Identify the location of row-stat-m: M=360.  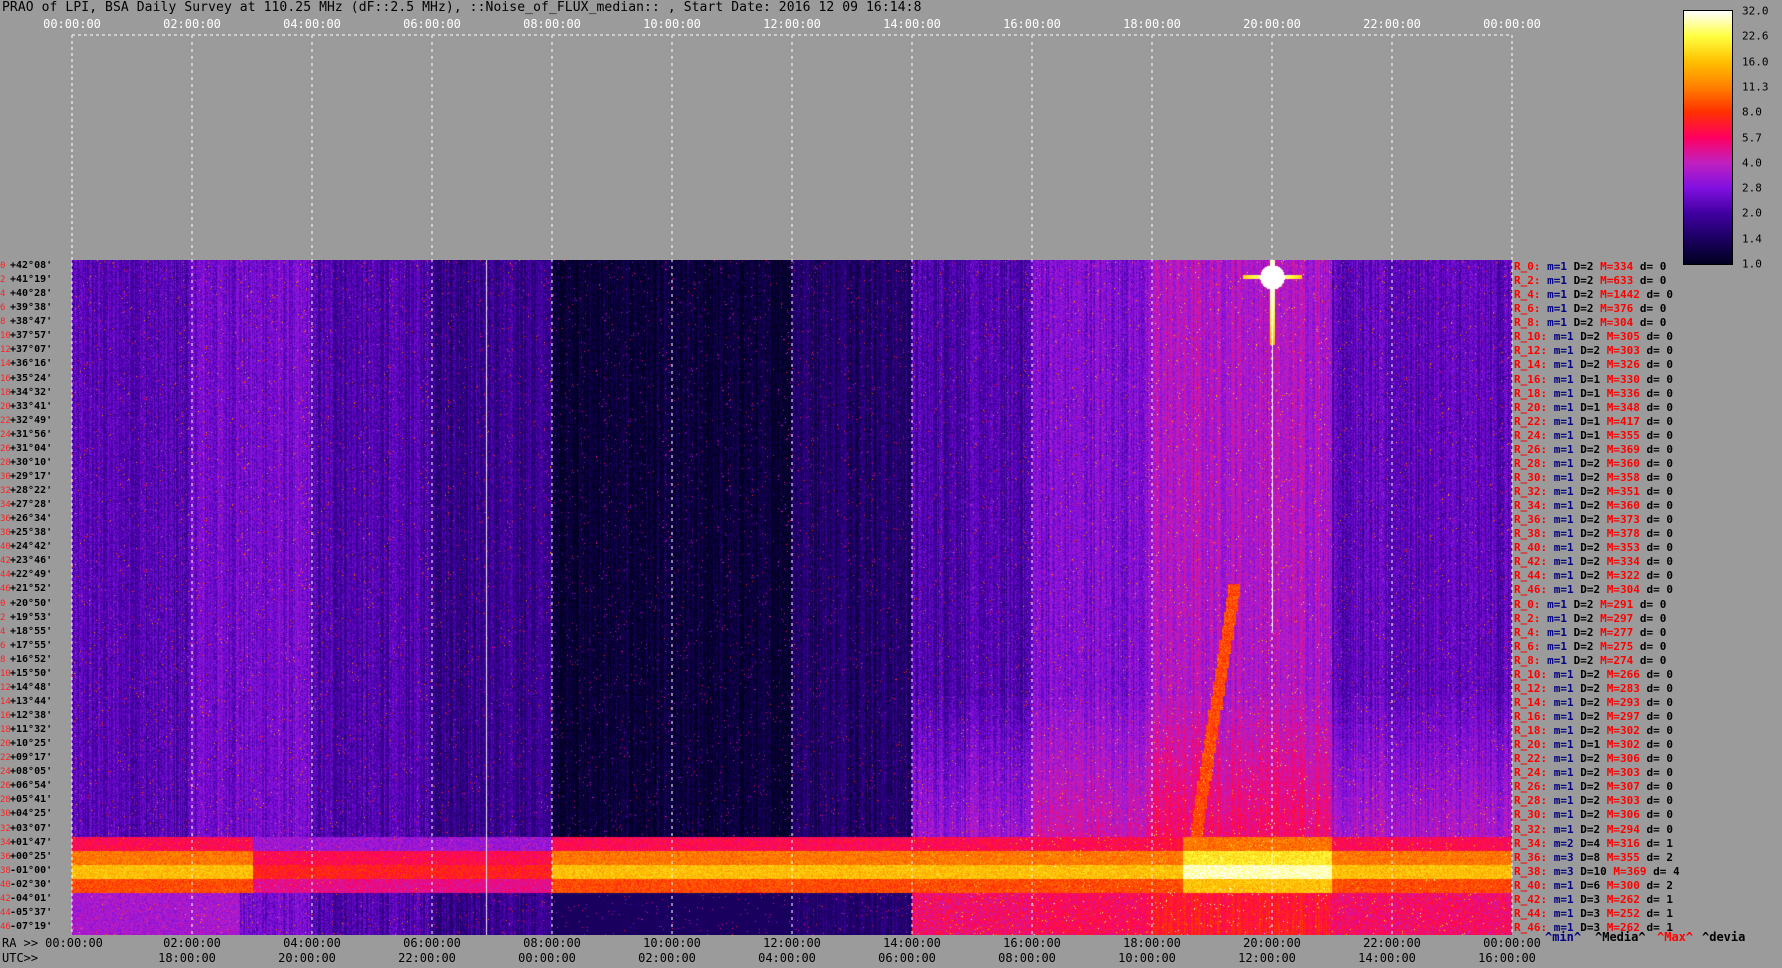
(1626, 506).